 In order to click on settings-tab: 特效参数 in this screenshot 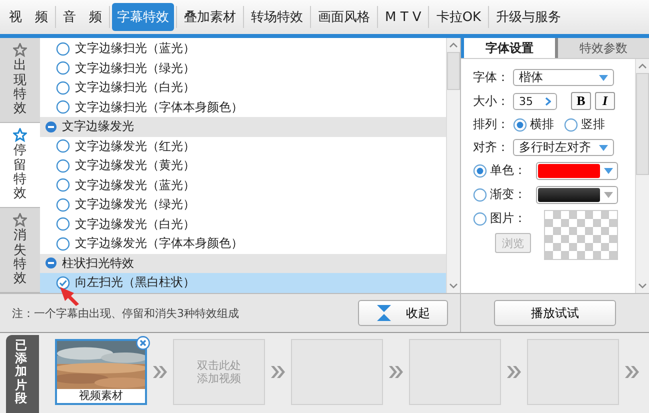, I will do `click(602, 48)`.